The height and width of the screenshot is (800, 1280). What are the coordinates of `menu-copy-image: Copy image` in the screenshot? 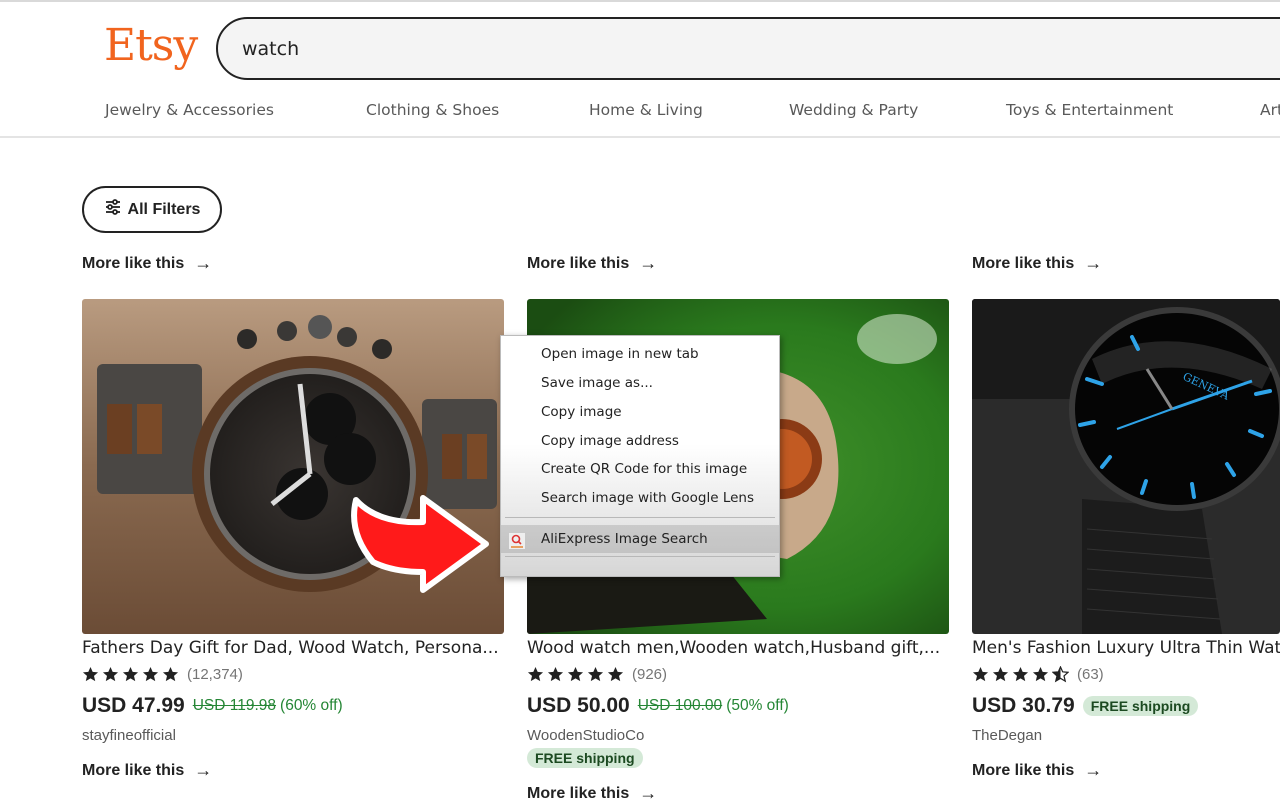 It's located at (640, 412).